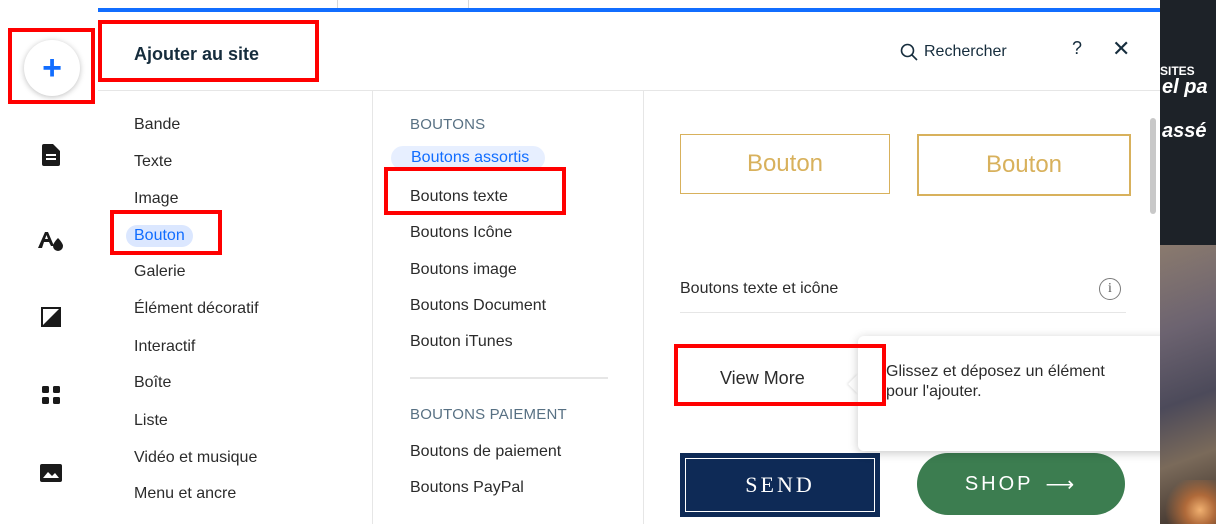 This screenshot has height=524, width=1216. Describe the element at coordinates (467, 488) in the screenshot. I see `subcategory-item: Boutons PayPal` at that location.